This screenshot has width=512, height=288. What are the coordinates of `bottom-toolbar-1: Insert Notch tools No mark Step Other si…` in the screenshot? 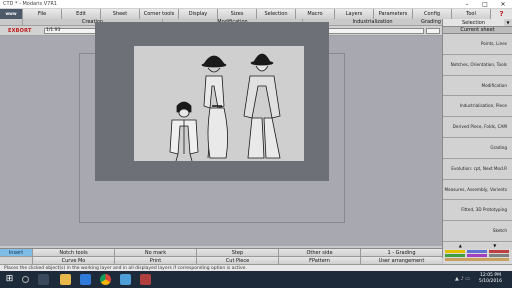 It's located at (221, 252).